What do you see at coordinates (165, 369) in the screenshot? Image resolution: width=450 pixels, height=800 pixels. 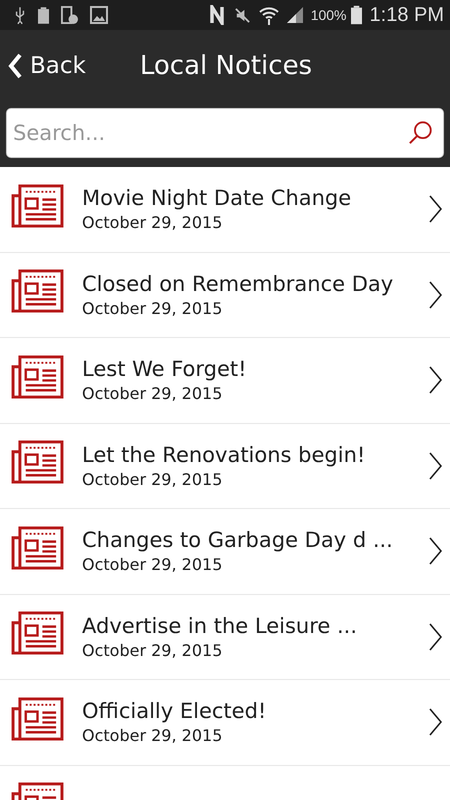 I see `notice-title: Lest We Forget!` at bounding box center [165, 369].